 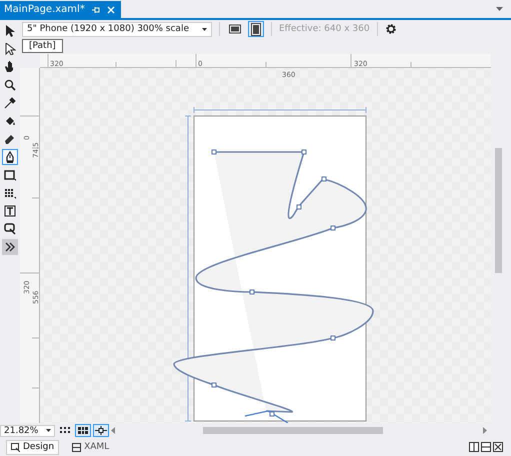 I want to click on horizontal-scrollbar, so click(x=293, y=430).